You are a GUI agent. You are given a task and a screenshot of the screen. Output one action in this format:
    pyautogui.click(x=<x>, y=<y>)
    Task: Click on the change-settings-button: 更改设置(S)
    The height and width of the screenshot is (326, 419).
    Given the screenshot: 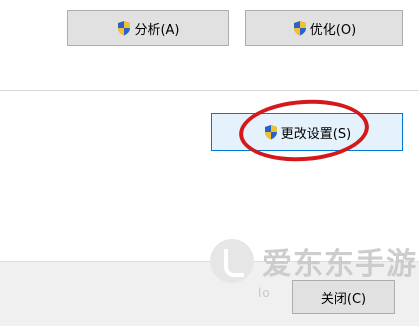 What is the action you would take?
    pyautogui.click(x=307, y=132)
    